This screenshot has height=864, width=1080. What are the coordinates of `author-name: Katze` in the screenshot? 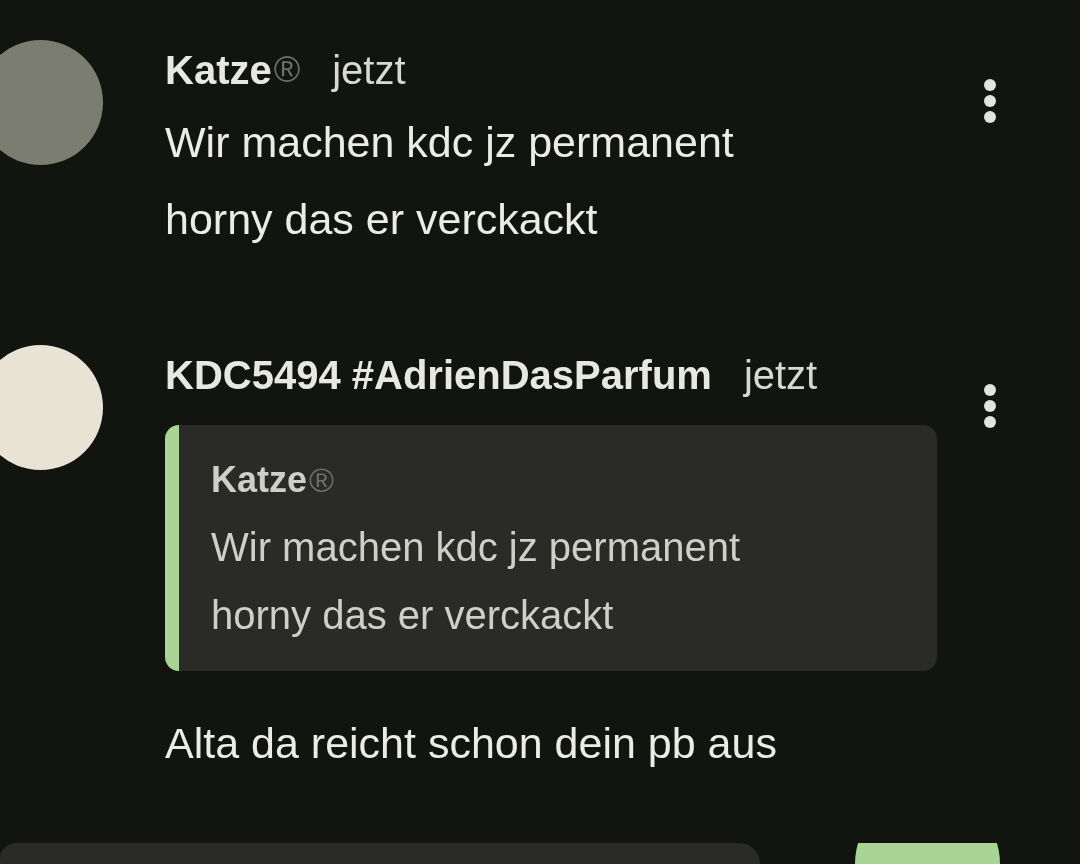 It's located at (218, 70).